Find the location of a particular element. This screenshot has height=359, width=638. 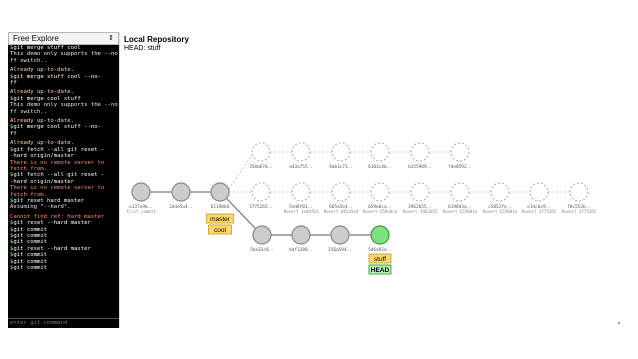

commit-id-label: fde0592.. is located at coordinates (460, 167).